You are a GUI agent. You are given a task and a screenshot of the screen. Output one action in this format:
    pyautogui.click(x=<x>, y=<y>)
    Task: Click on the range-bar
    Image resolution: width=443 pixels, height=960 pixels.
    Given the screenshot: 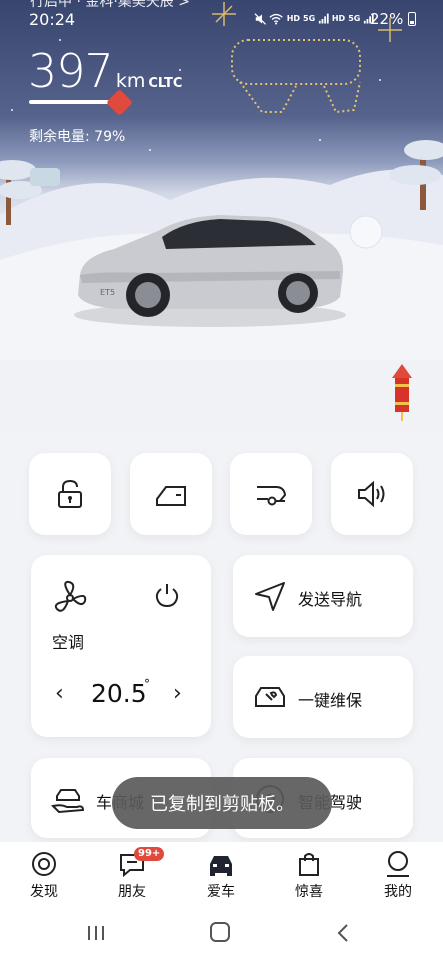 What is the action you would take?
    pyautogui.click(x=74, y=102)
    